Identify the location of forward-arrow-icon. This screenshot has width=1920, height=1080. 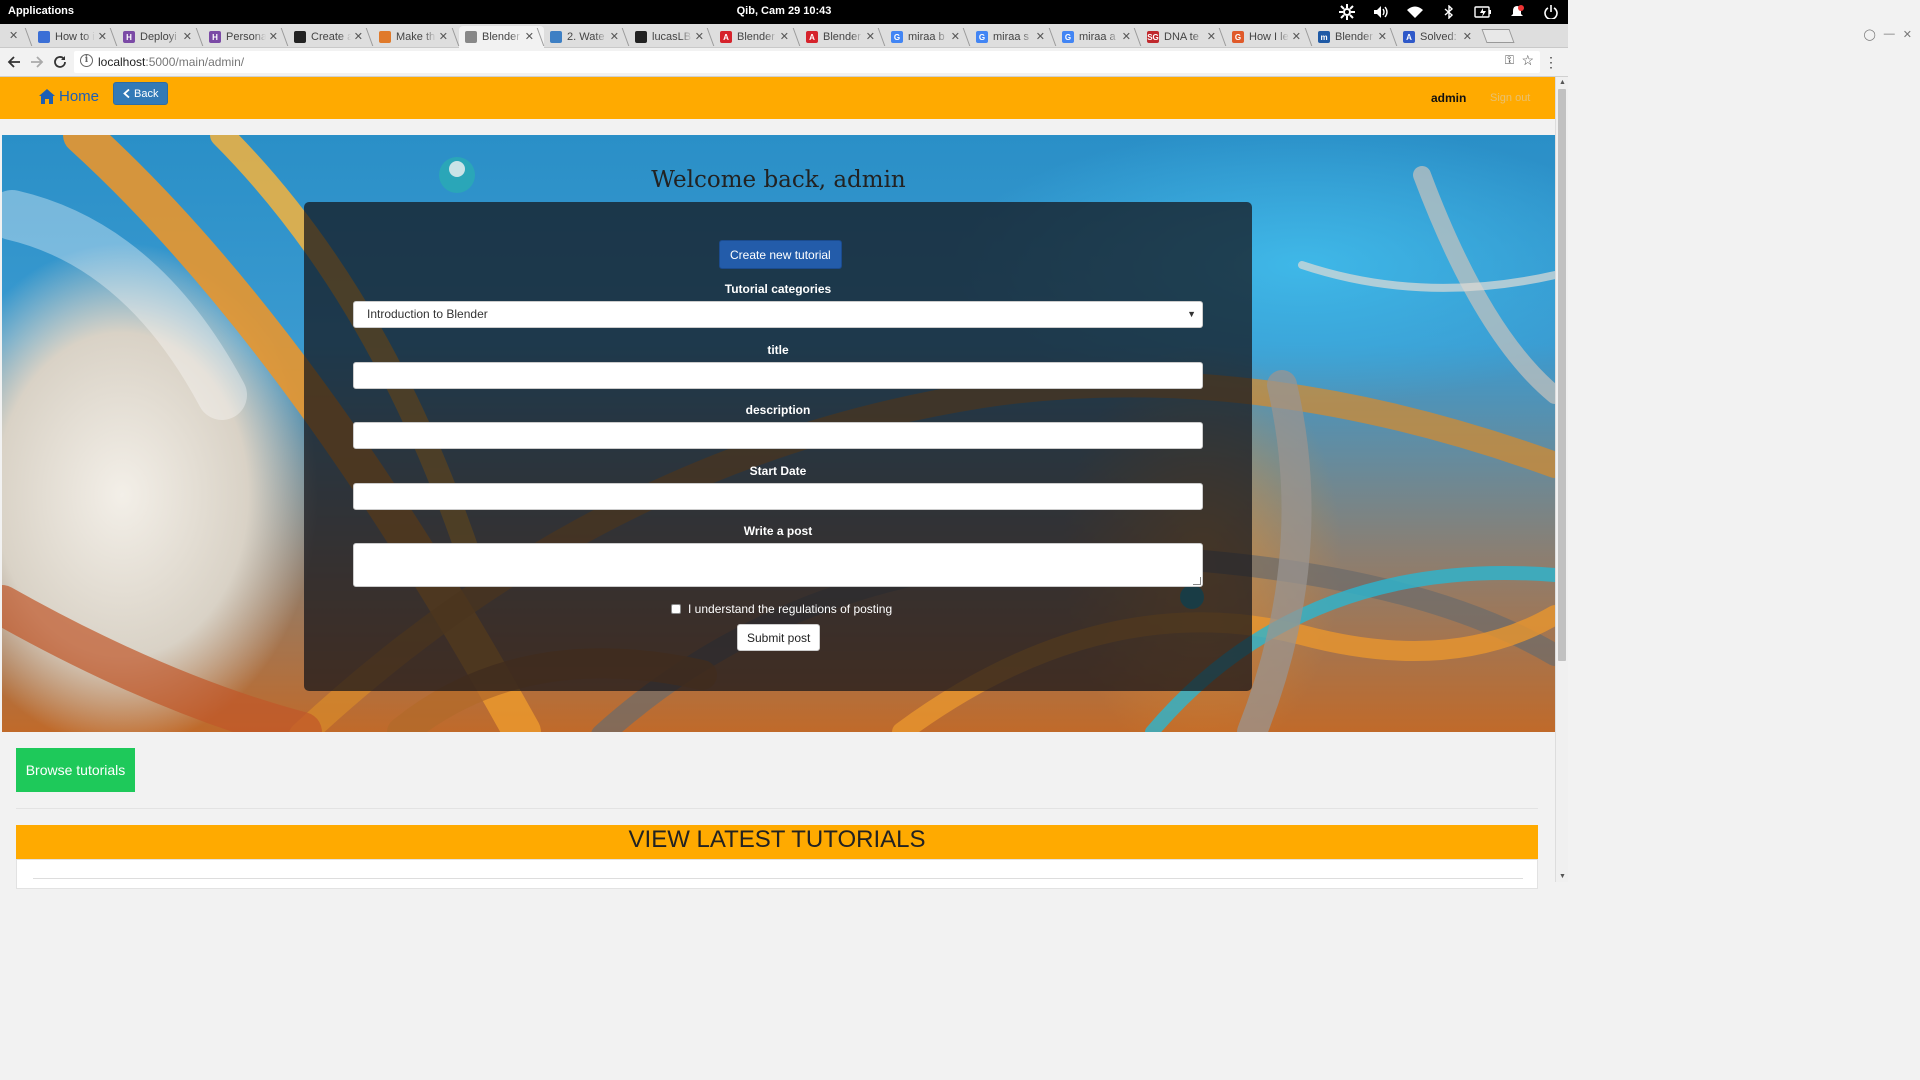
(37, 62).